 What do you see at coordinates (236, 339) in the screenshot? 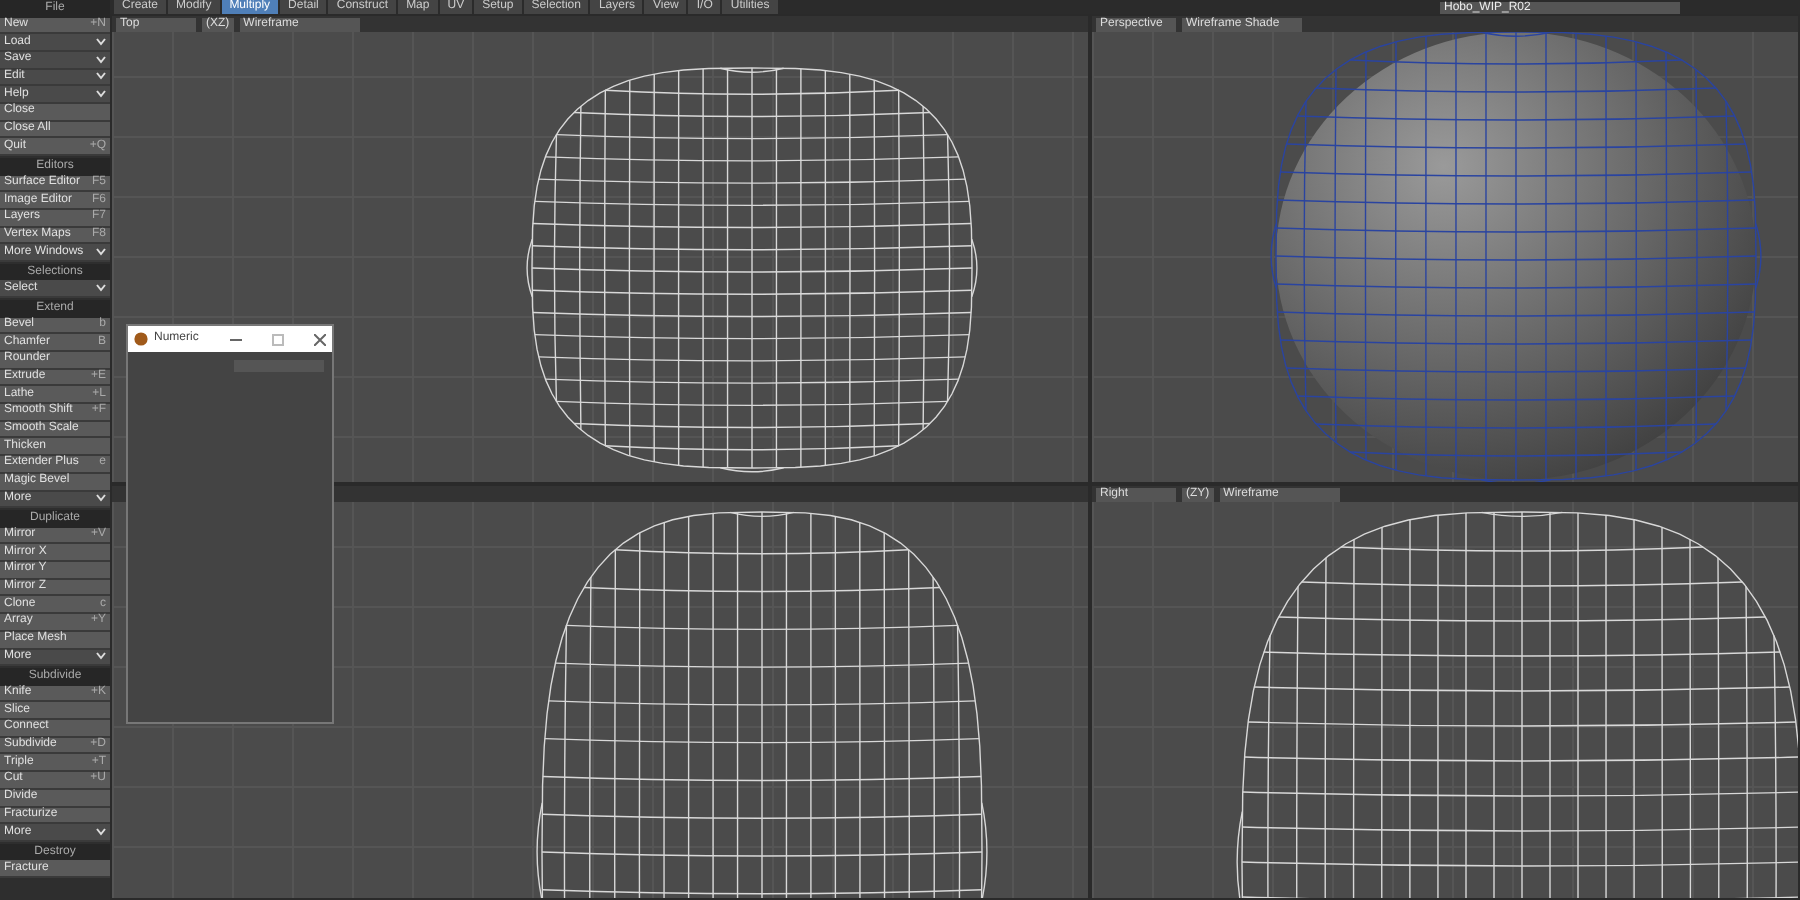
I see `minimize-icon` at bounding box center [236, 339].